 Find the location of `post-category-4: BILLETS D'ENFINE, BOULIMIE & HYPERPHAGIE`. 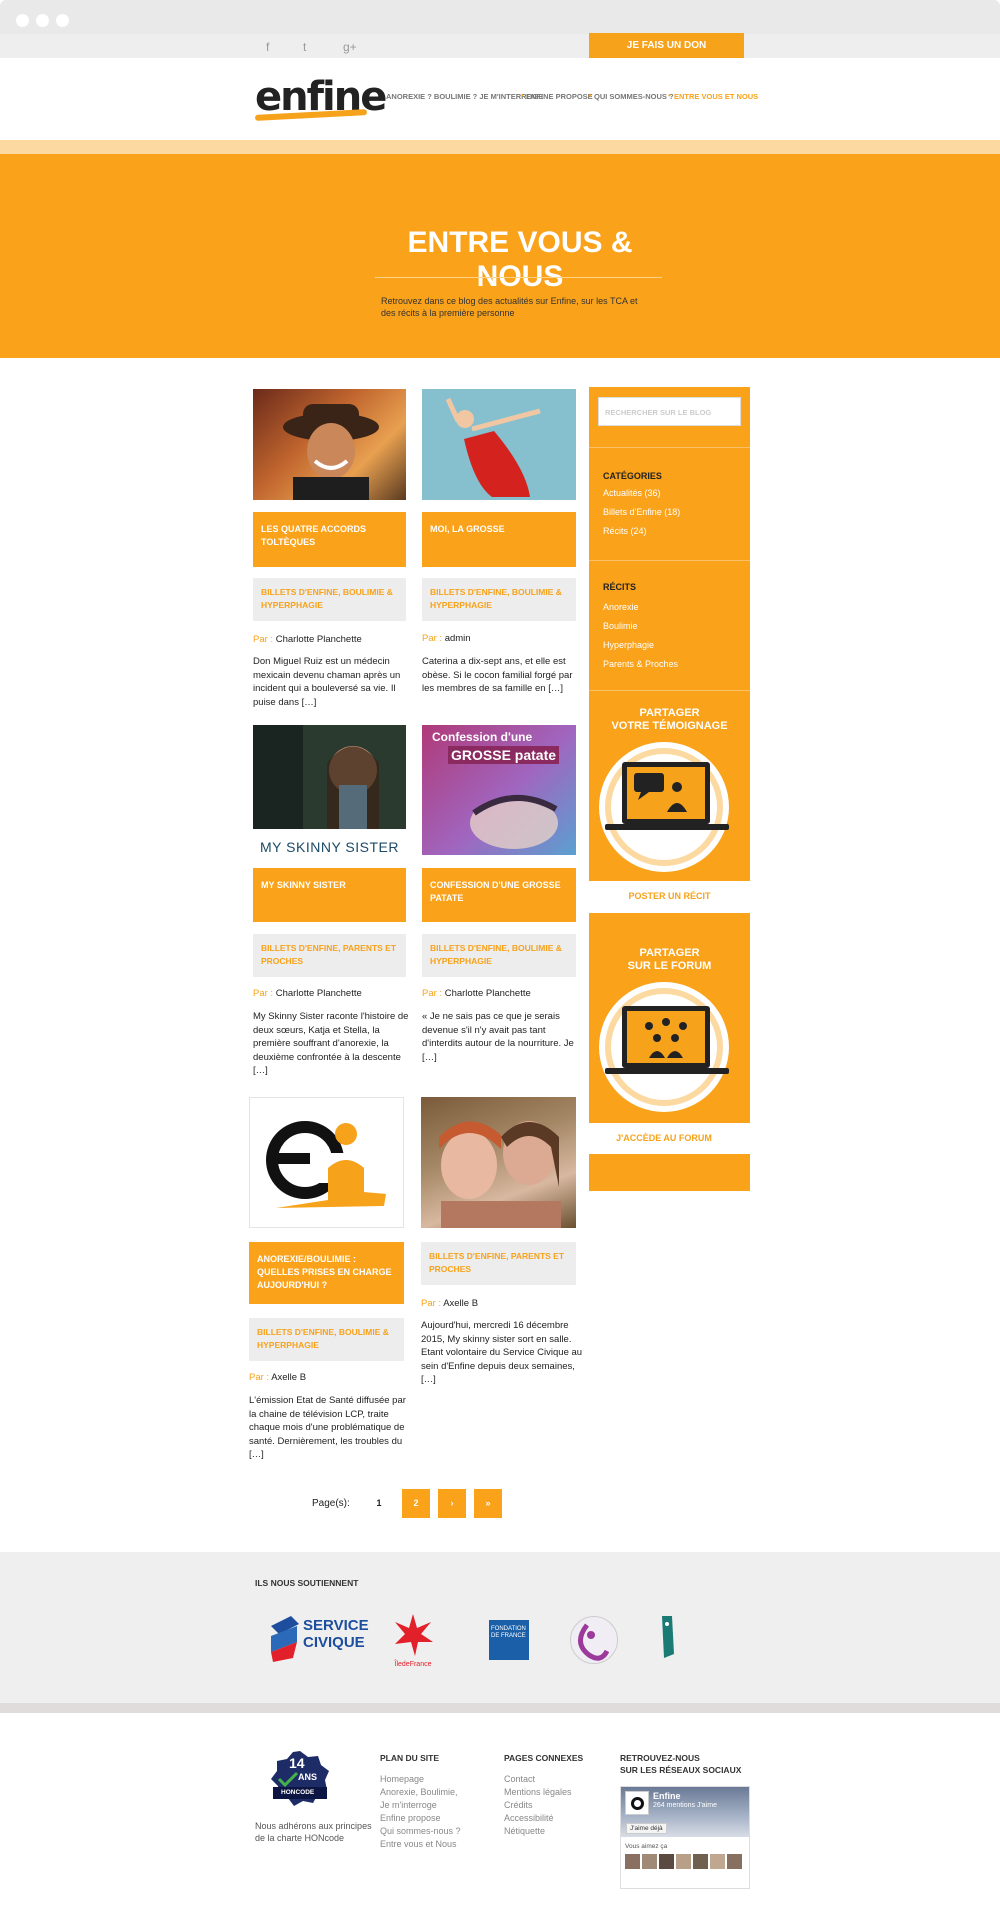

post-category-4: BILLETS D'ENFINE, BOULIMIE & HYPERPHAGIE is located at coordinates (499, 955).